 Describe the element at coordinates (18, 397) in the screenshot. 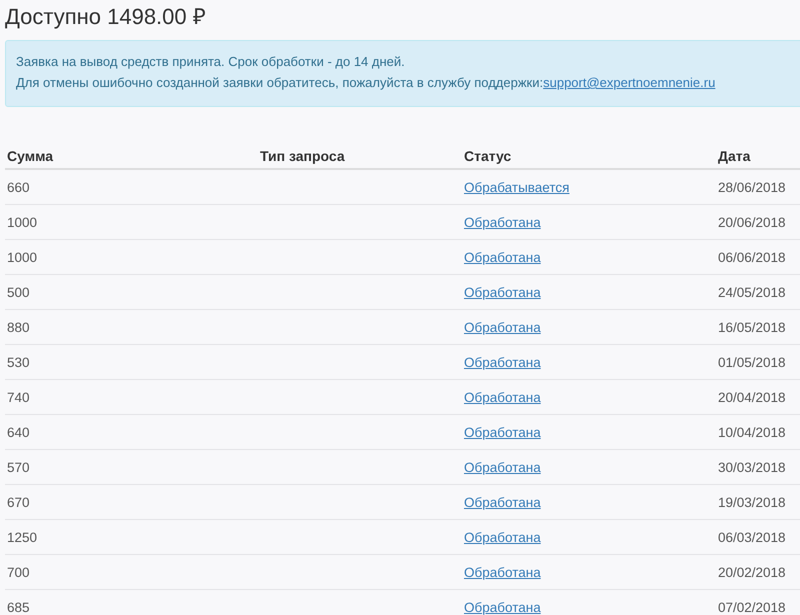

I see `table-cell-text: 740` at that location.